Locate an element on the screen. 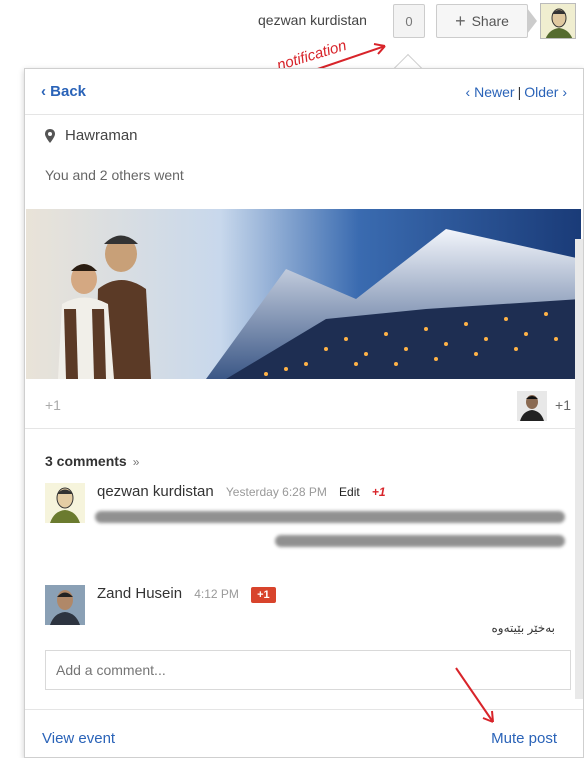 The height and width of the screenshot is (758, 584). view-event-link: View event is located at coordinates (78, 738).